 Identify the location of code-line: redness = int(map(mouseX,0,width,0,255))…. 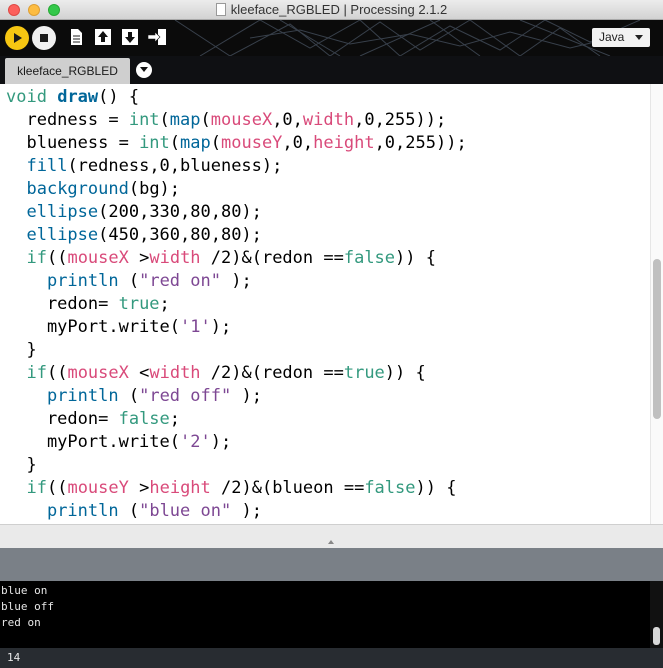
(236, 120).